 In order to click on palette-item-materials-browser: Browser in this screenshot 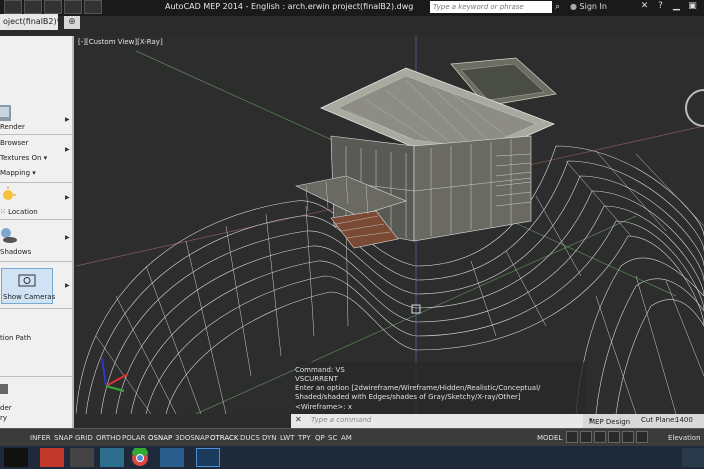, I will do `click(14, 143)`.